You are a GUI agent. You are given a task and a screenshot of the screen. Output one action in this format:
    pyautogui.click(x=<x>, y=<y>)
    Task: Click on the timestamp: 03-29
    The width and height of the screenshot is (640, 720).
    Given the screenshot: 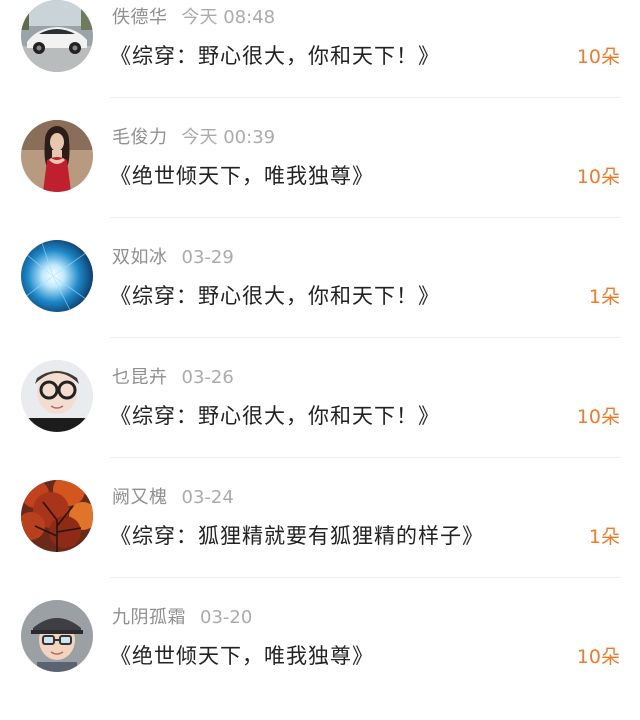 What is the action you would take?
    pyautogui.click(x=207, y=257)
    